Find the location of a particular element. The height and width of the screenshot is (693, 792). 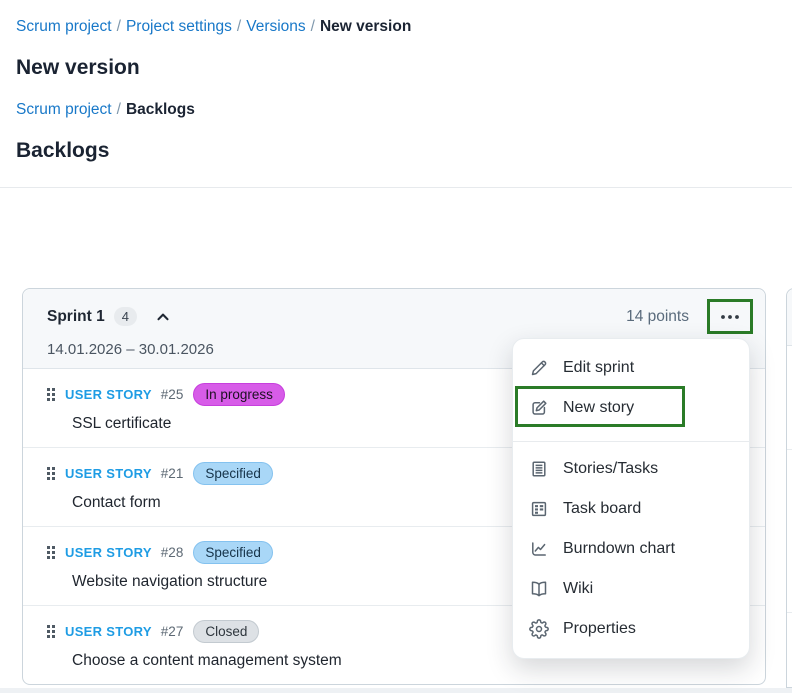

menu-item-label: Task board is located at coordinates (602, 508).